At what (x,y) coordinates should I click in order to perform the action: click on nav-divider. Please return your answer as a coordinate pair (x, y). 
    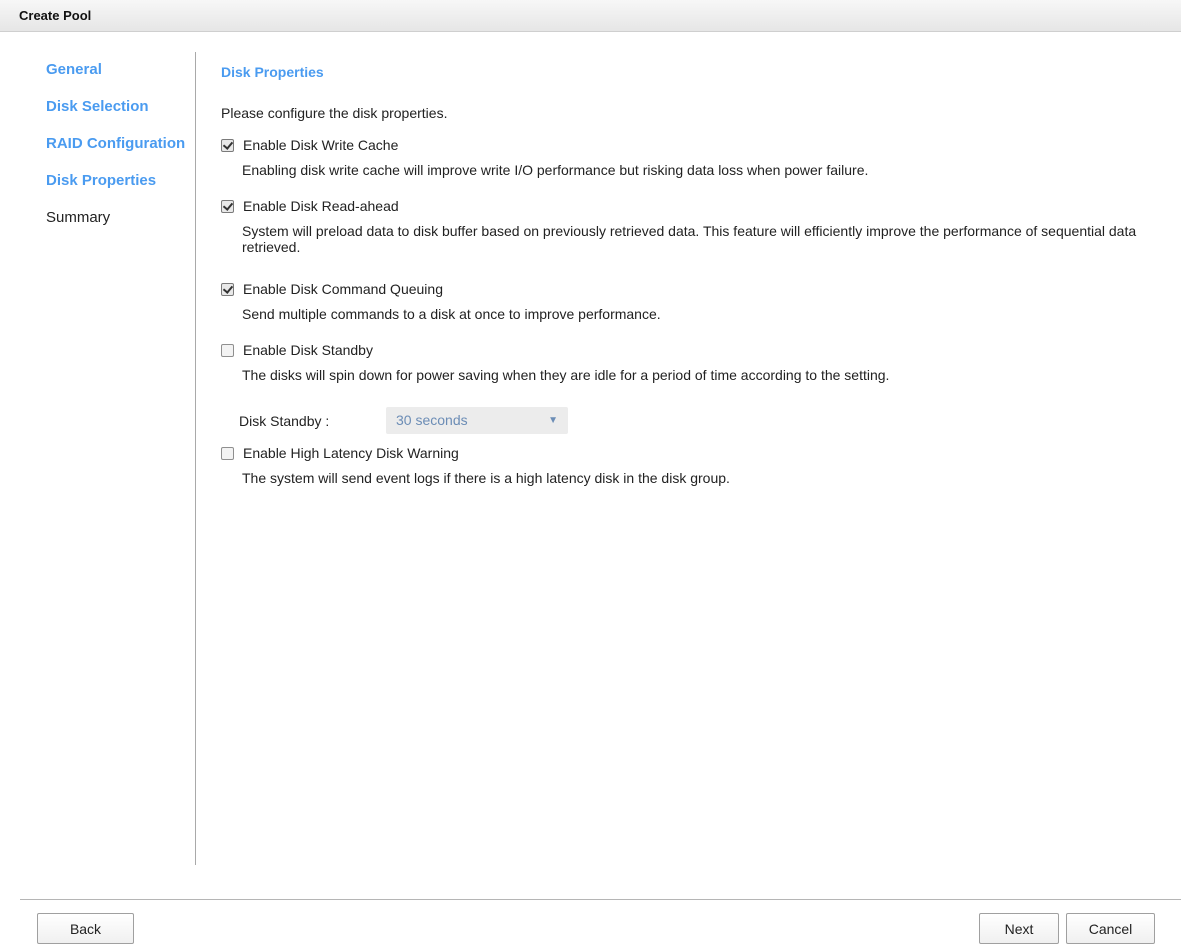
    Looking at the image, I should click on (195, 458).